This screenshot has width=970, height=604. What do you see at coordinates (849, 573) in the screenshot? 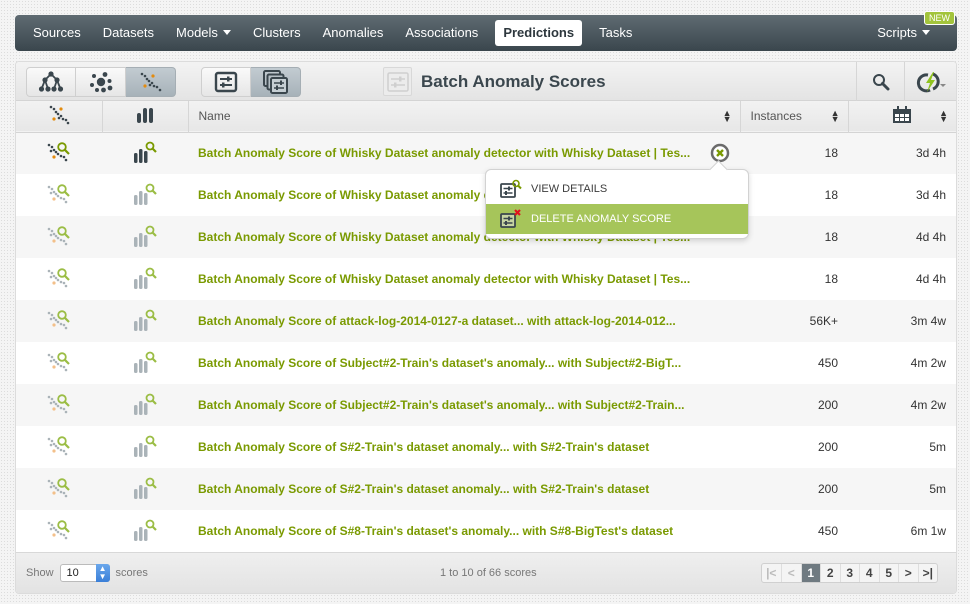
I see `page-3-button: 3` at bounding box center [849, 573].